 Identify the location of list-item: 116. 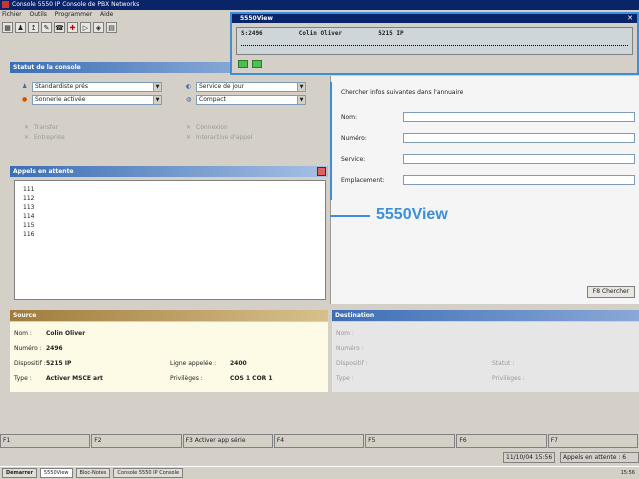
(170, 234).